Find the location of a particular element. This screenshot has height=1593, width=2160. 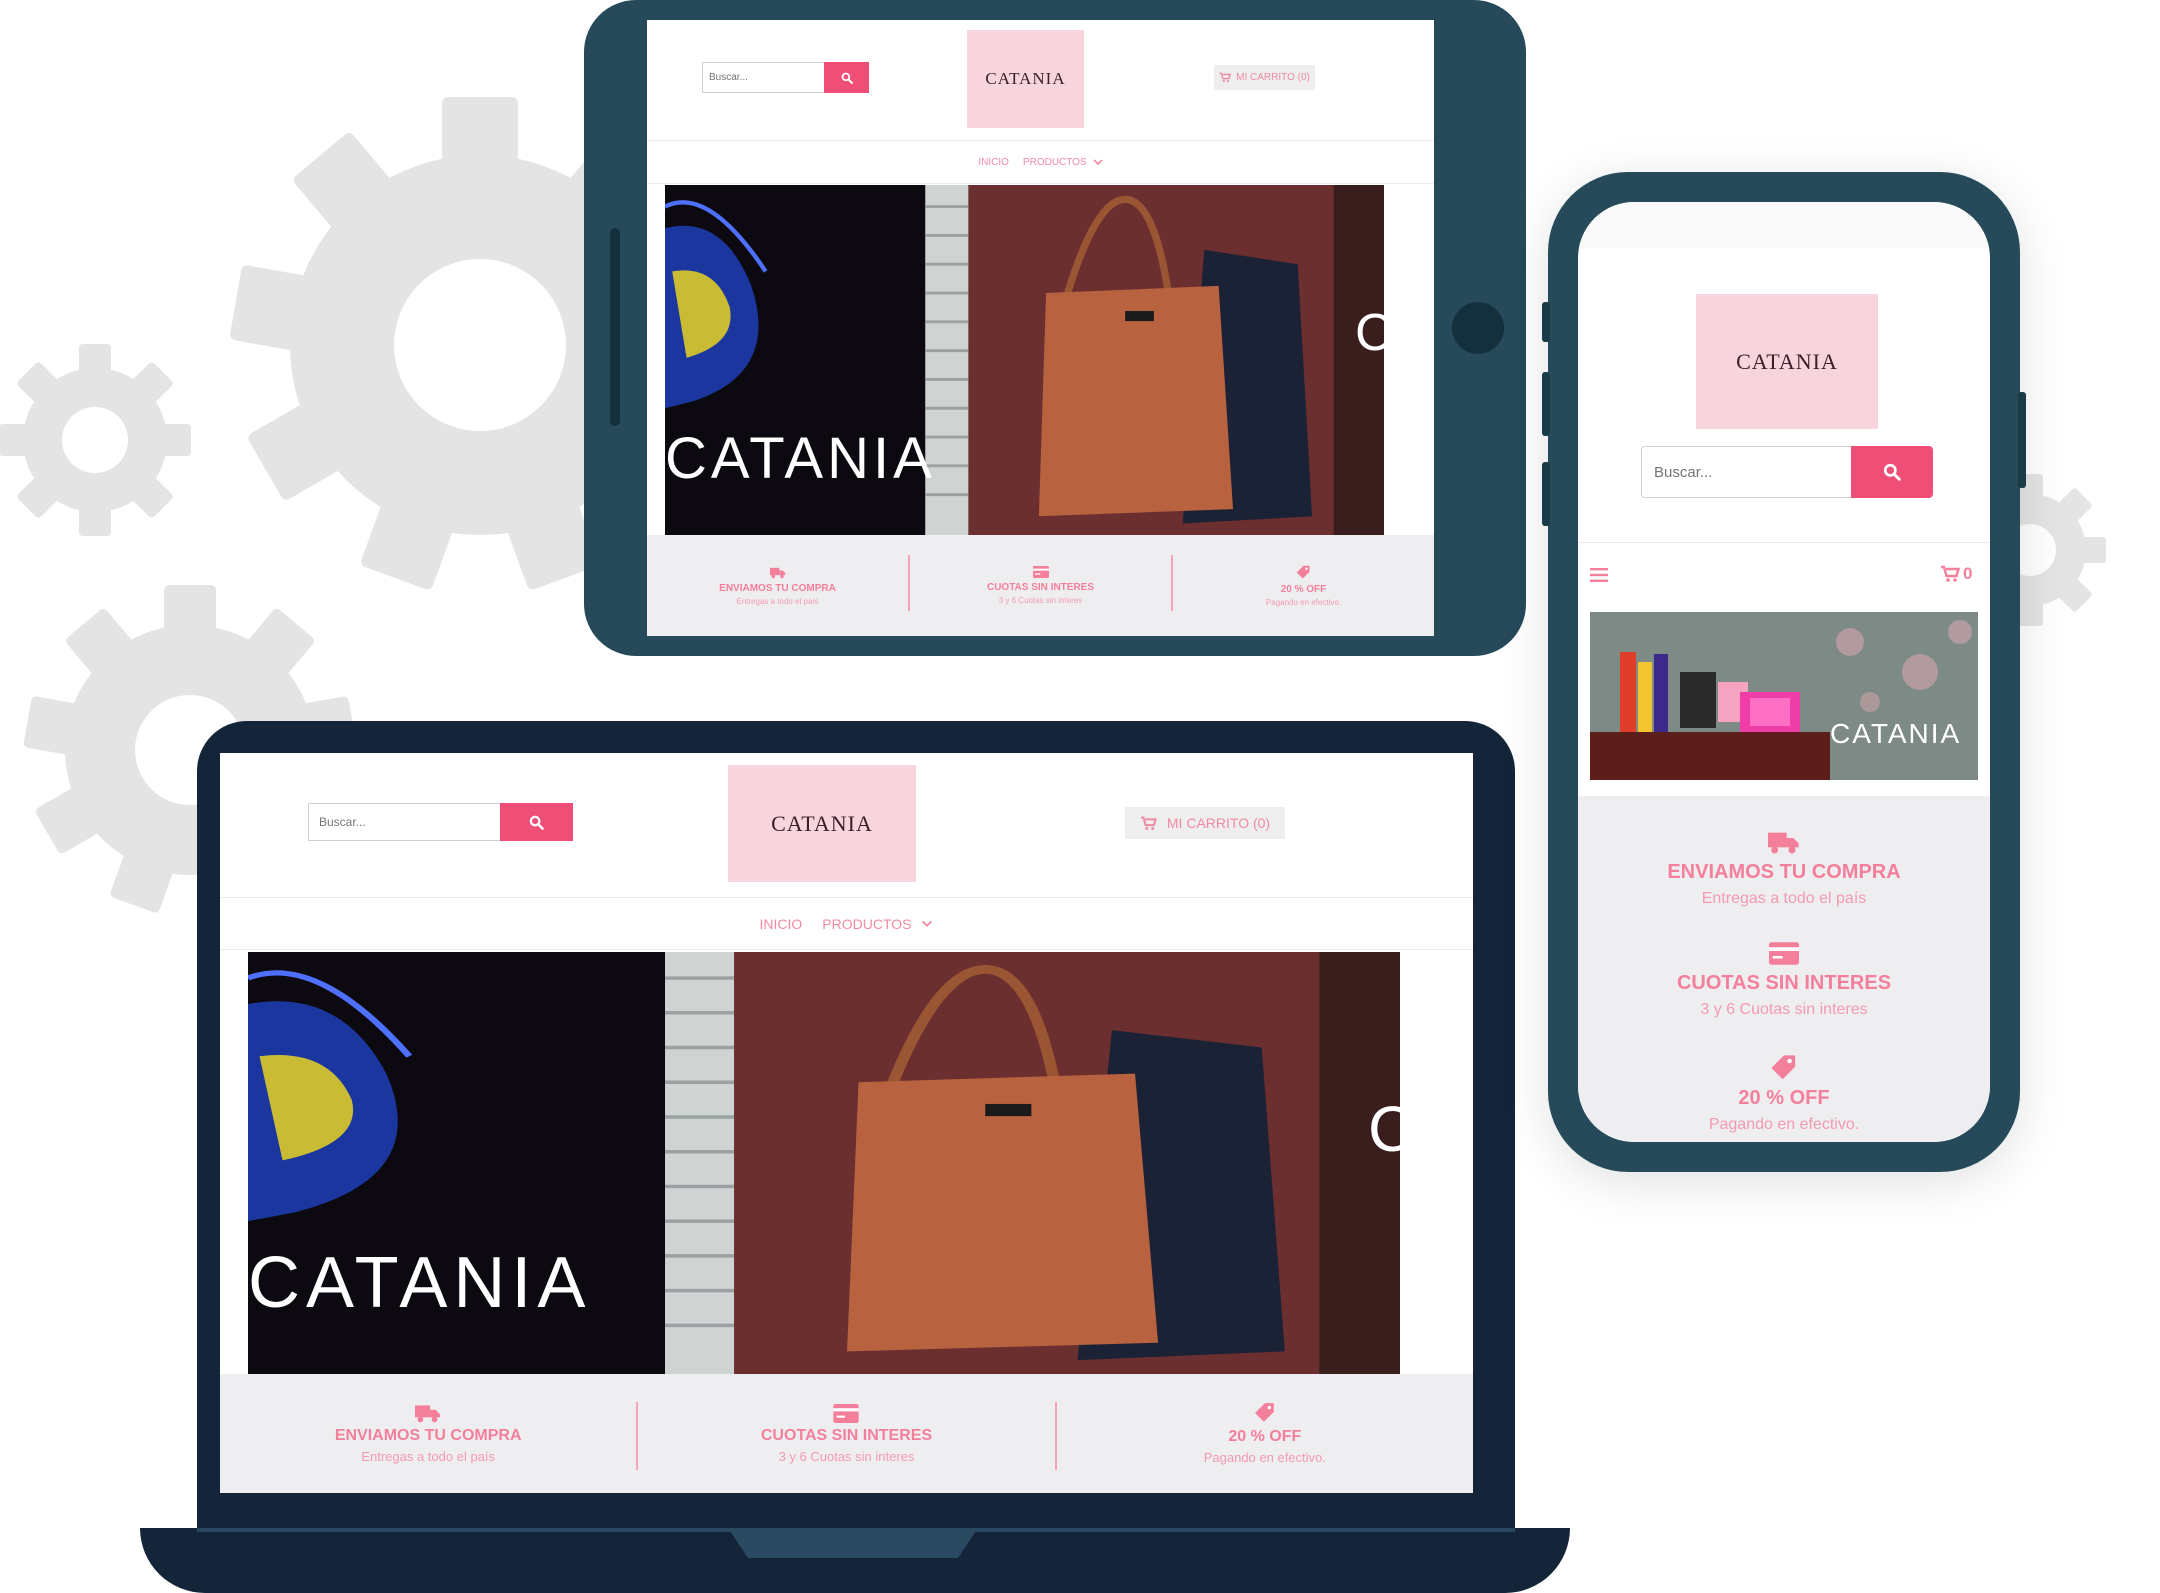

phone-status-area is located at coordinates (1784, 225).